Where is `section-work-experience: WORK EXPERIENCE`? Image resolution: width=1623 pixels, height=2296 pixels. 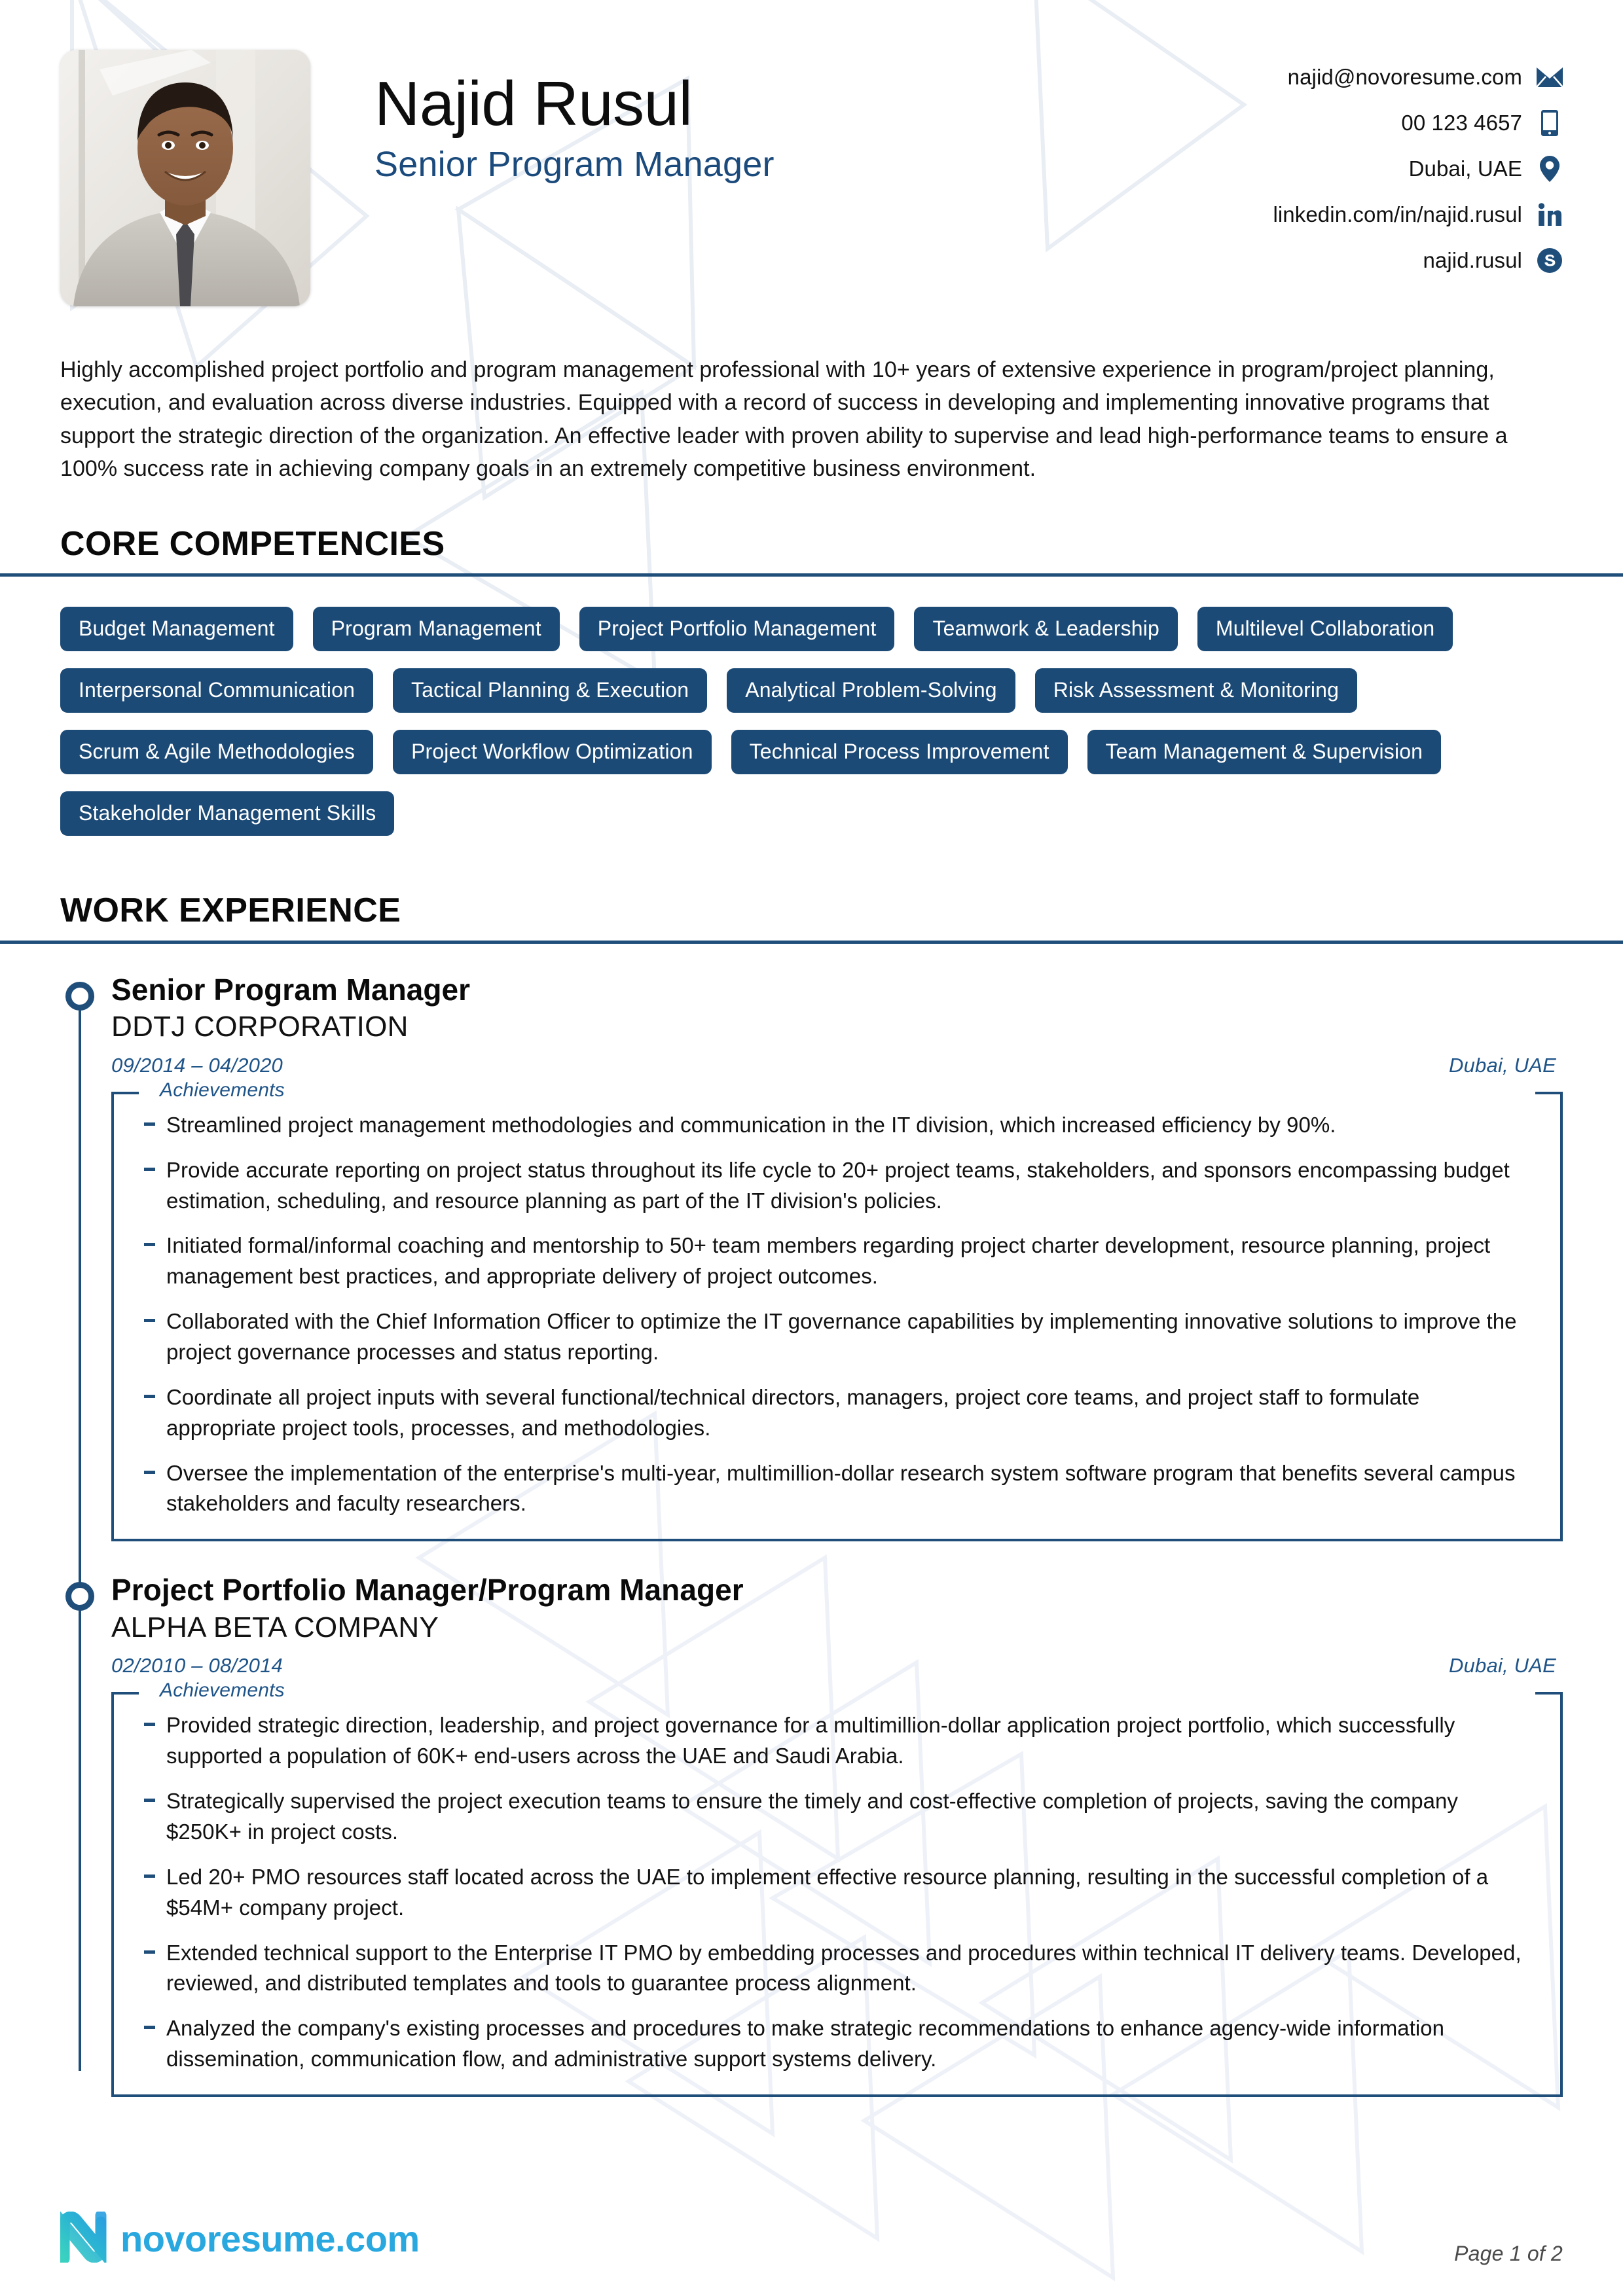 section-work-experience: WORK EXPERIENCE is located at coordinates (811, 917).